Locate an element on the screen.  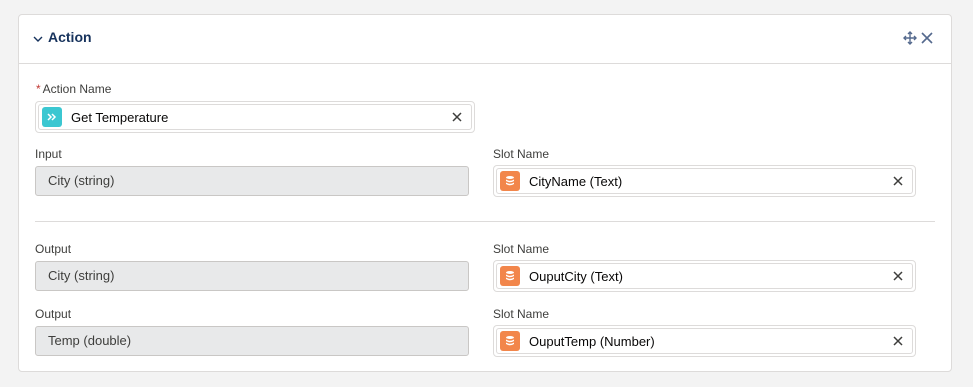
section-divider is located at coordinates (485, 221).